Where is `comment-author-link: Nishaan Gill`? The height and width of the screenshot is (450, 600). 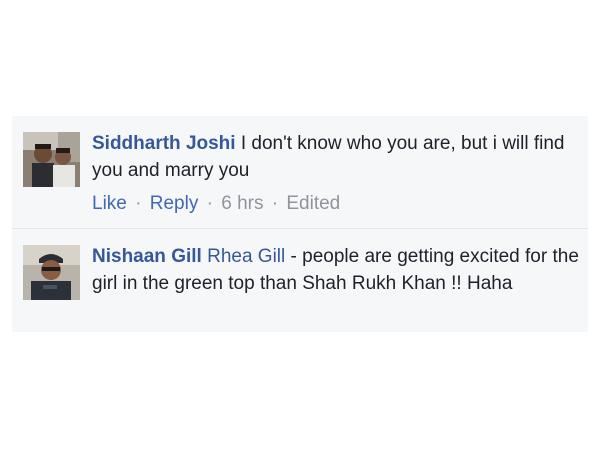 comment-author-link: Nishaan Gill is located at coordinates (147, 256).